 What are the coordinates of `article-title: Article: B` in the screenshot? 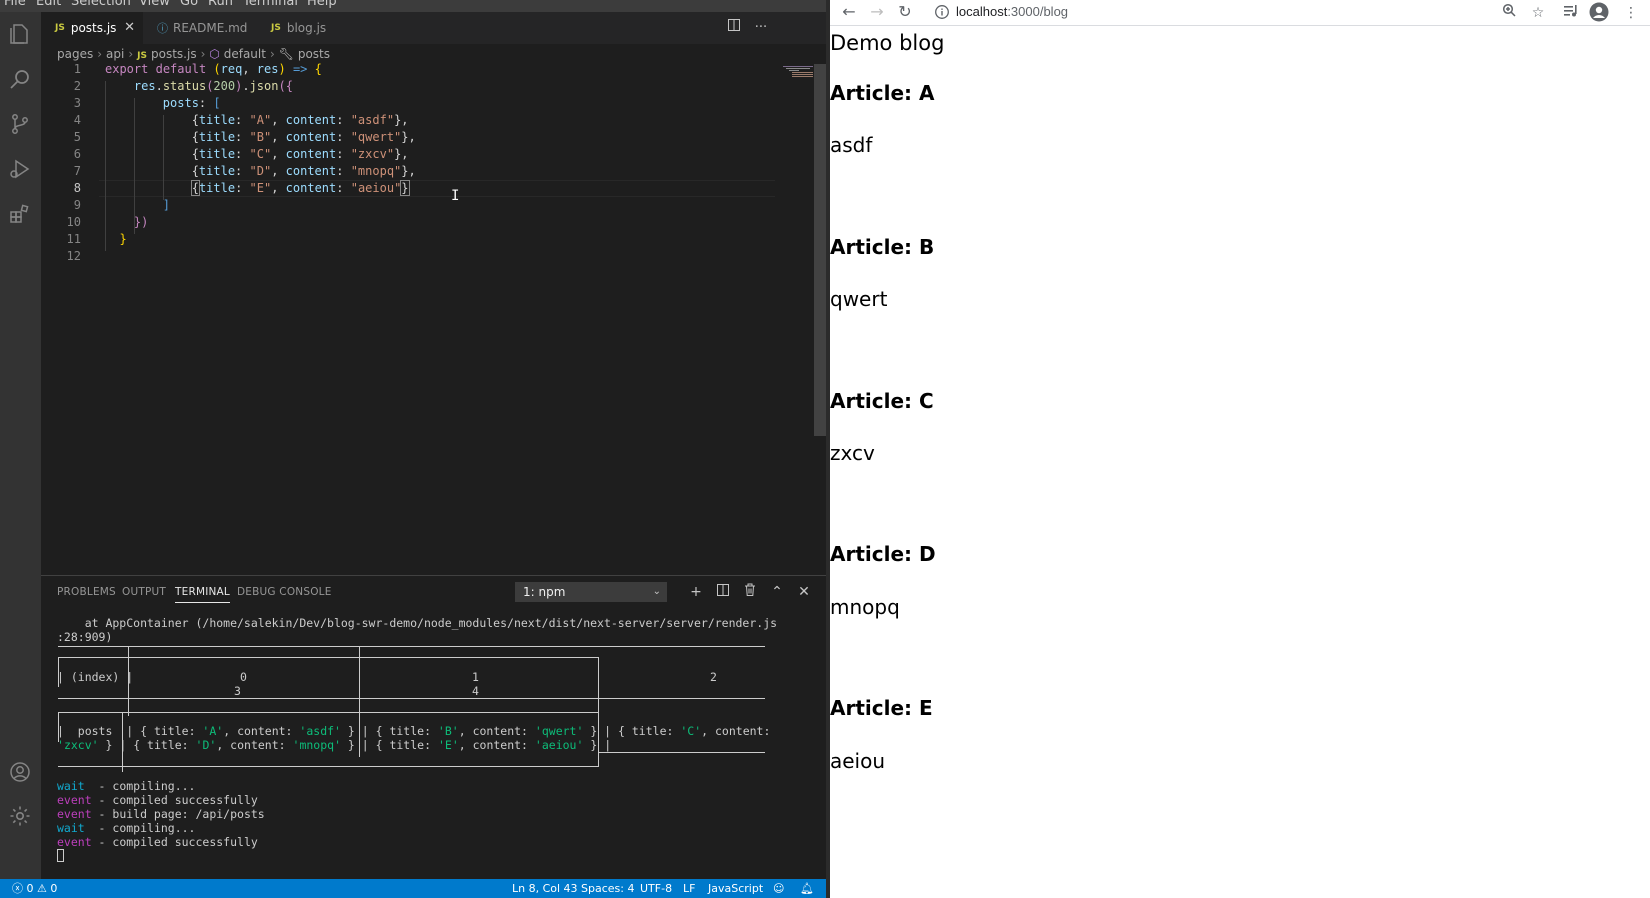 It's located at (882, 247).